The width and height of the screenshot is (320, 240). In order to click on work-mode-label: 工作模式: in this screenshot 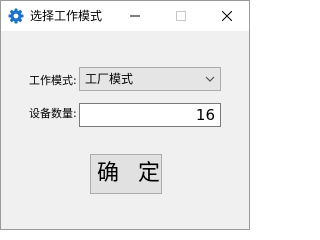, I will do `click(53, 80)`.